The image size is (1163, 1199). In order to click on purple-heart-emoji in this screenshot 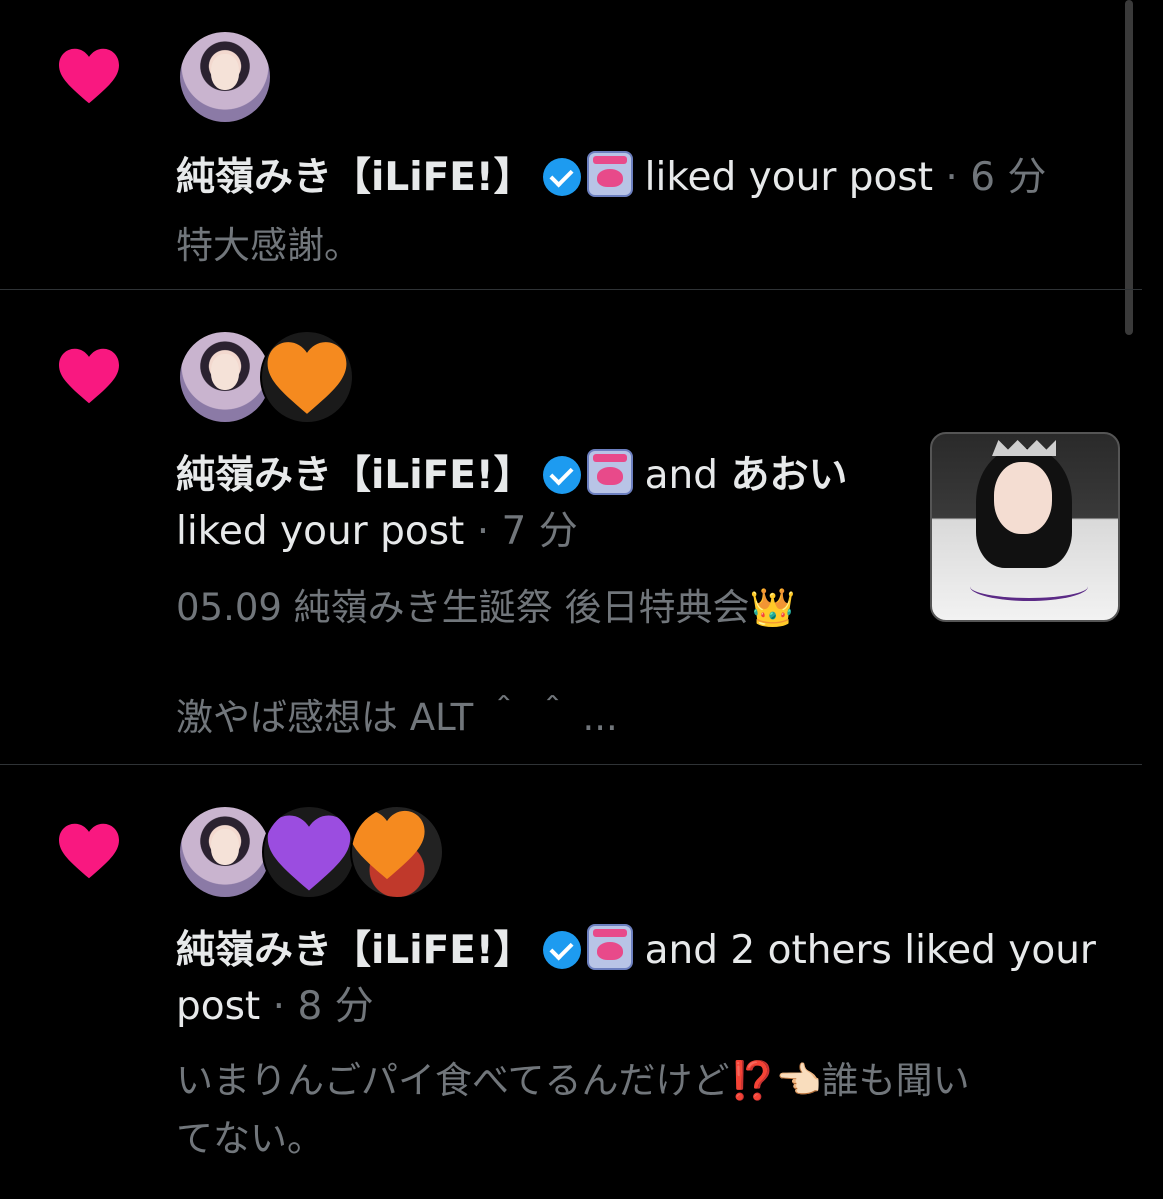, I will do `click(309, 853)`.